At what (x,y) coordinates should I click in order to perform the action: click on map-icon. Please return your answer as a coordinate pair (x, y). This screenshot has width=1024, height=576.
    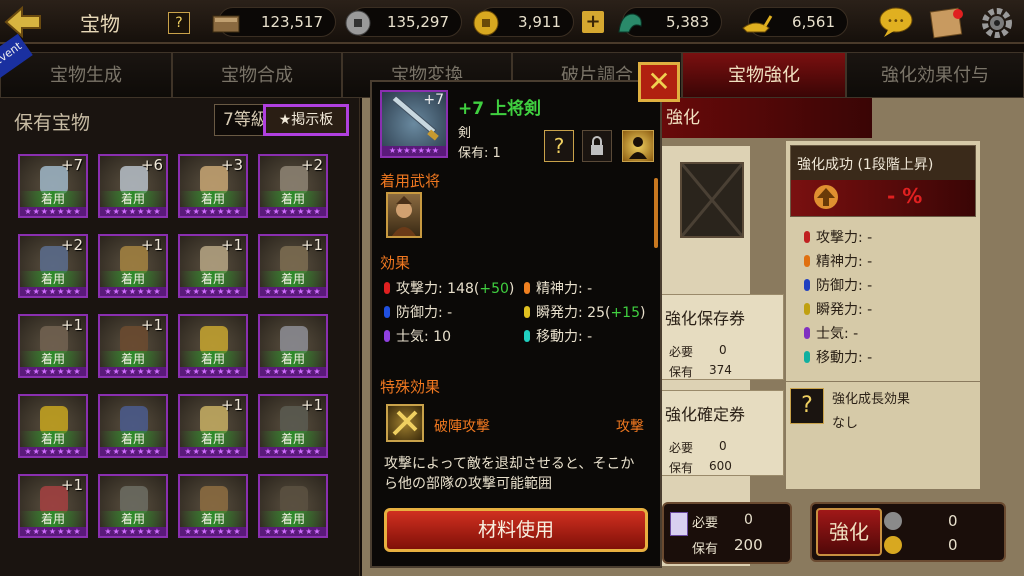
    Looking at the image, I should click on (948, 22).